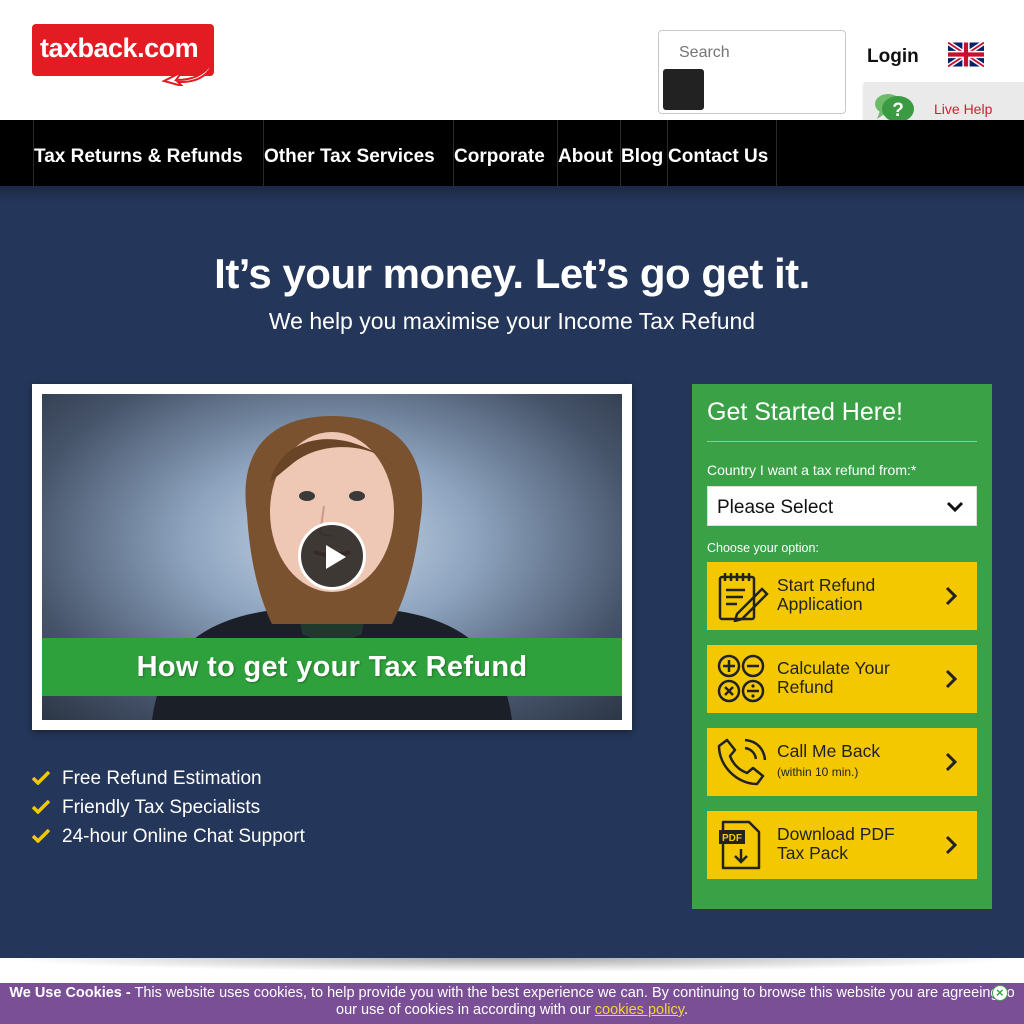 The width and height of the screenshot is (1024, 1024). I want to click on play-button, so click(332, 556).